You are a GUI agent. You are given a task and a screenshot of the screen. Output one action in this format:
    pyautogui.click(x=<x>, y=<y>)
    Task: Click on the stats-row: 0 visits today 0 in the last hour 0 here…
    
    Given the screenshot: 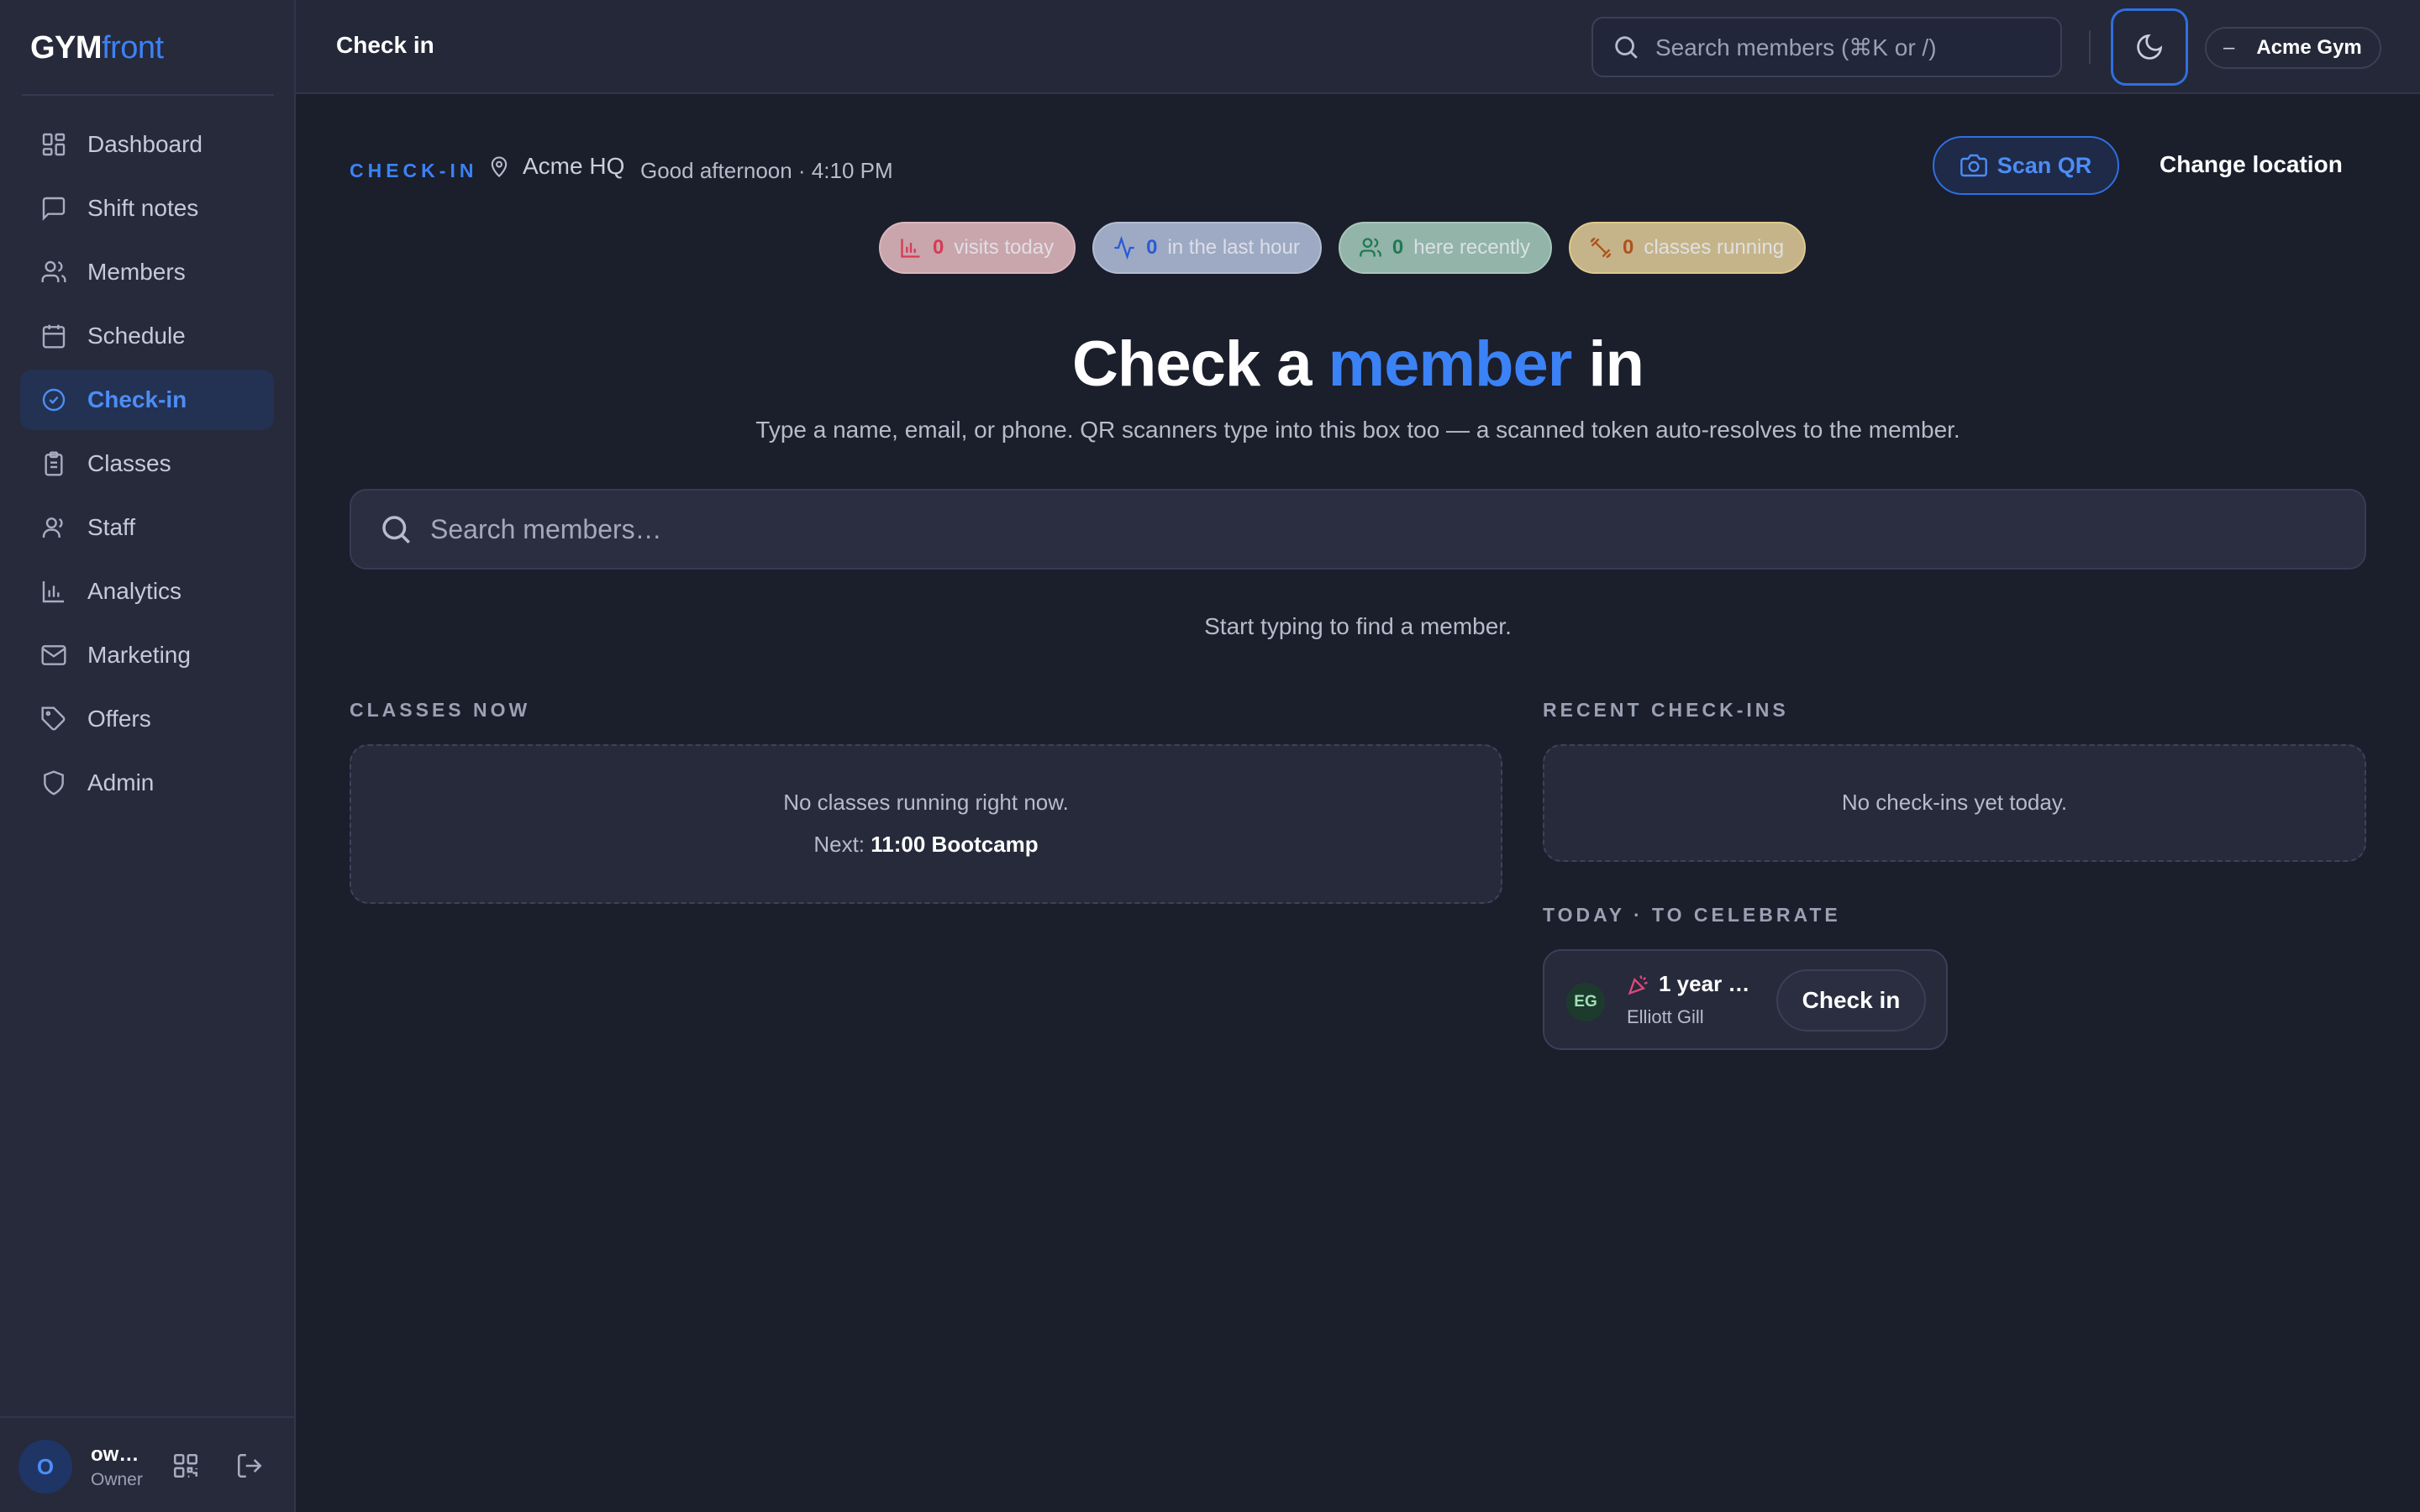 What is the action you would take?
    pyautogui.click(x=1343, y=248)
    